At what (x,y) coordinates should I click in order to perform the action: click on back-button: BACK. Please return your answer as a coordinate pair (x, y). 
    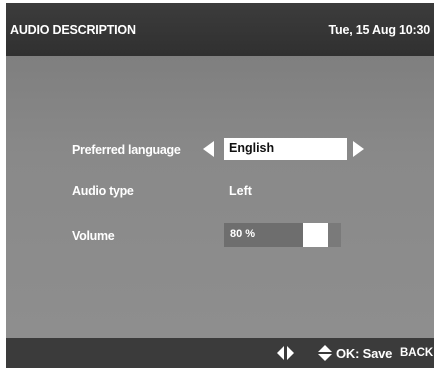
    Looking at the image, I should click on (416, 353).